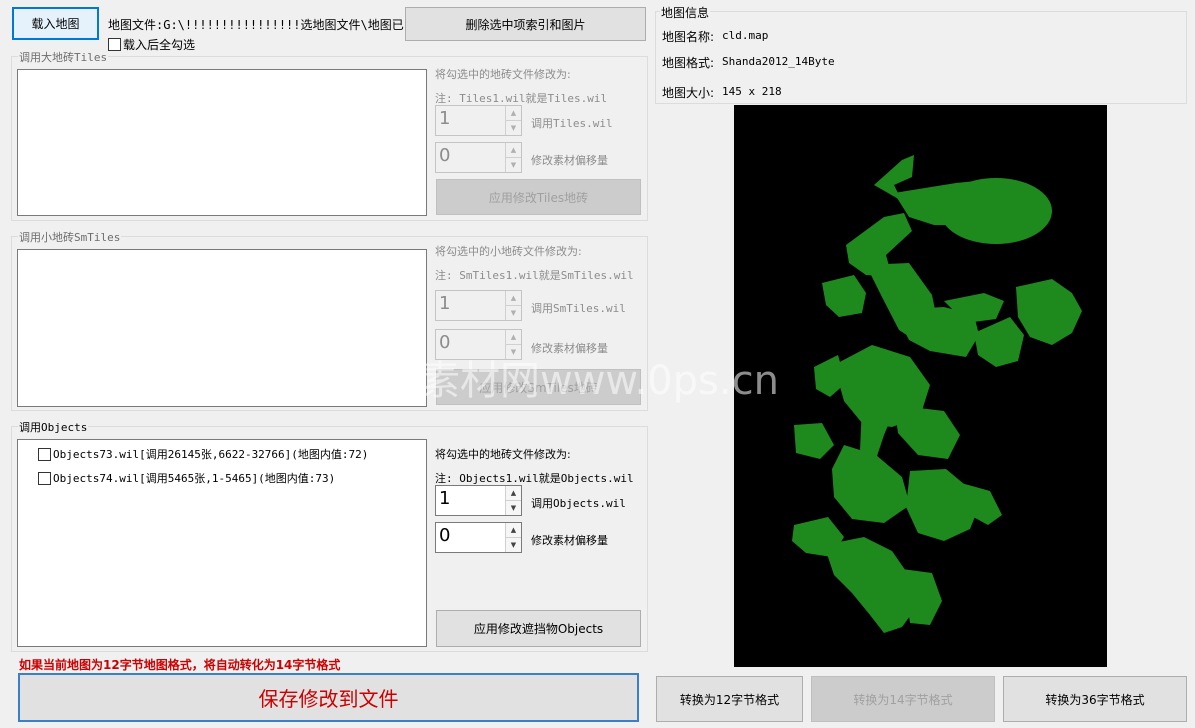 The width and height of the screenshot is (1195, 728). I want to click on smtiles-offset-stepper: 0 ▲ ▼, so click(478, 344).